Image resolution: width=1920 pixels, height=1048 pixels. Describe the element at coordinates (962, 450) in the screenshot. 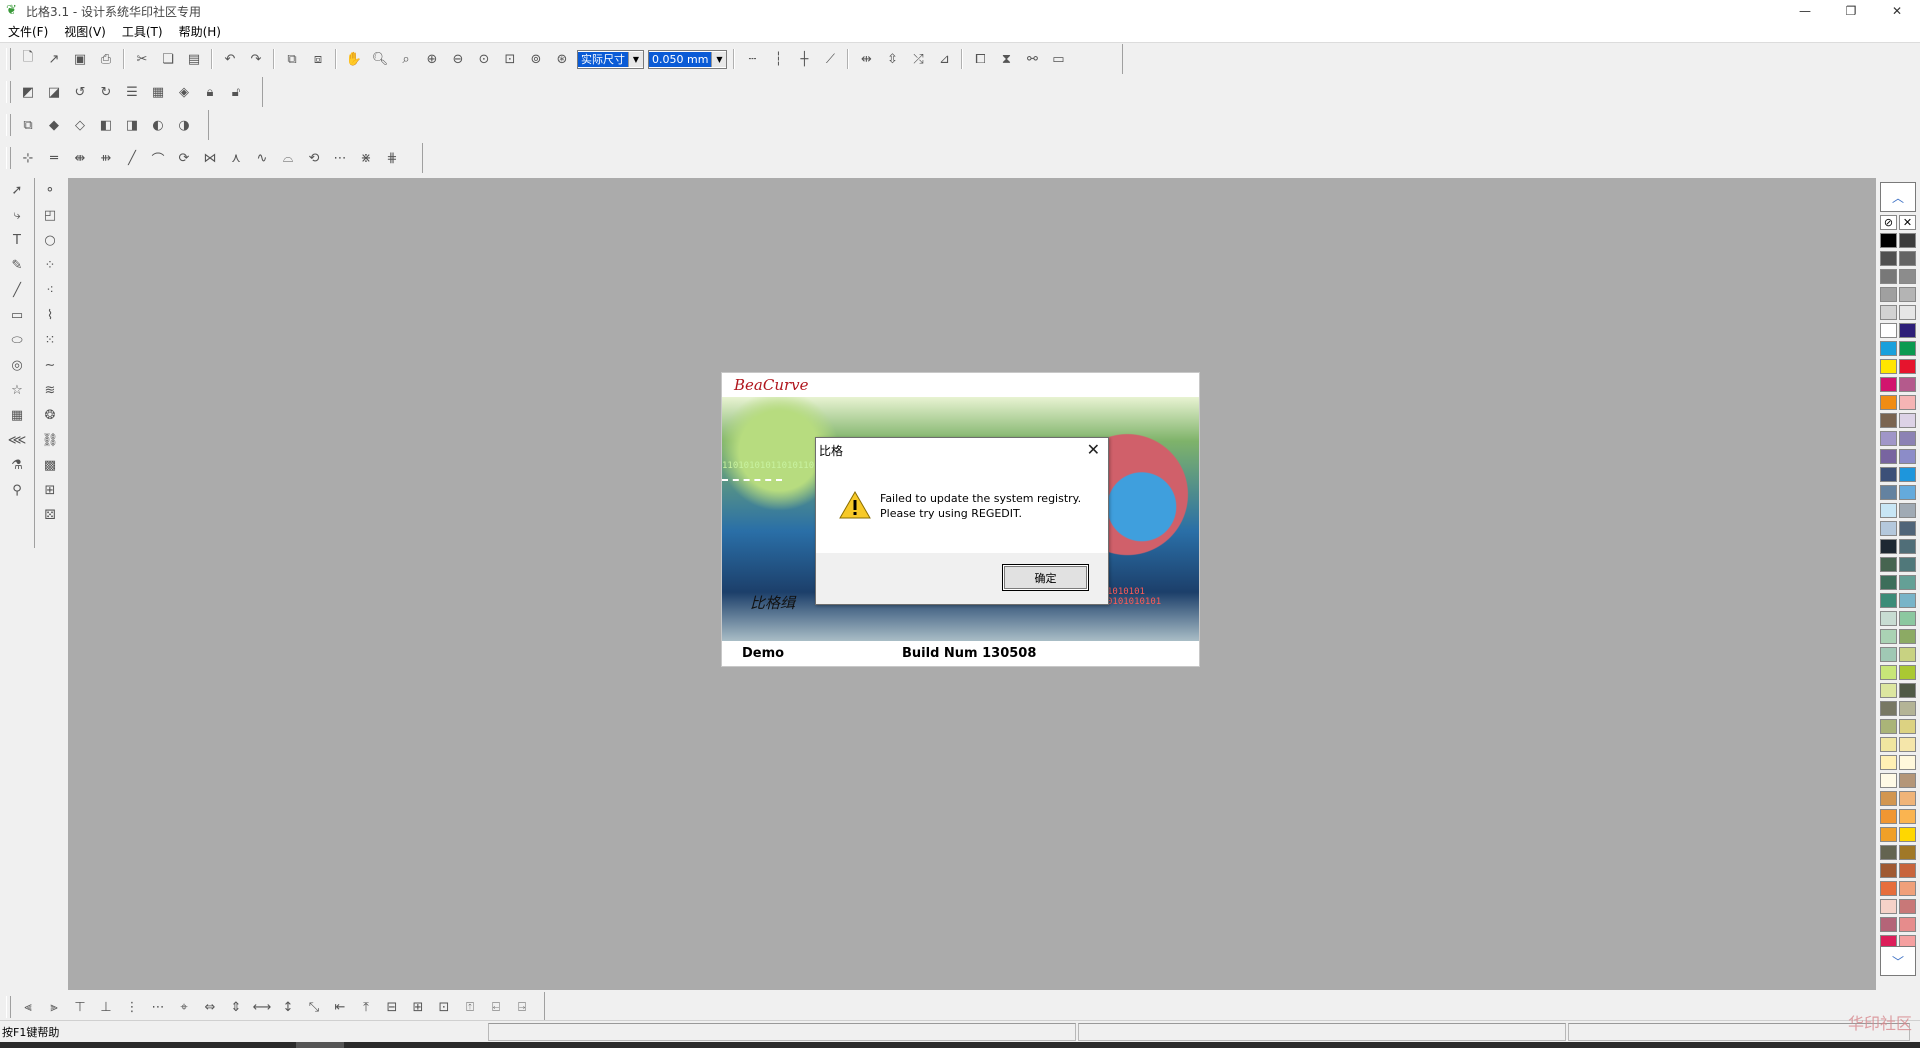

I see `dialog-title-bar: 比格 ✕` at that location.